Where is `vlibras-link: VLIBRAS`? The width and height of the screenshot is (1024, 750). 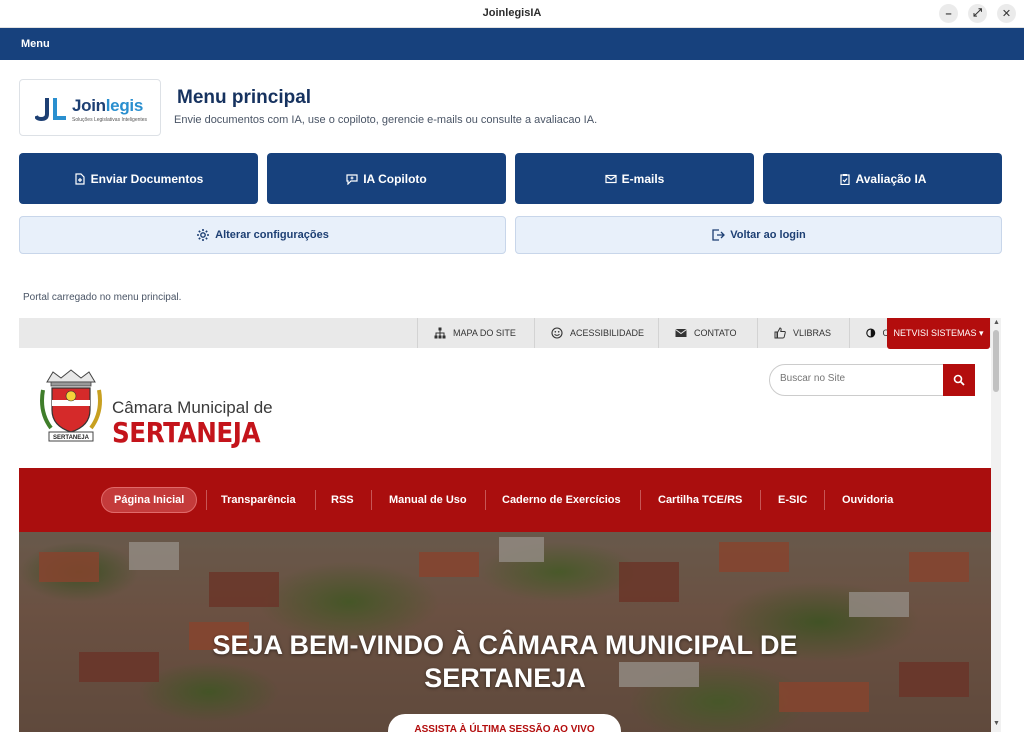 vlibras-link: VLIBRAS is located at coordinates (803, 333).